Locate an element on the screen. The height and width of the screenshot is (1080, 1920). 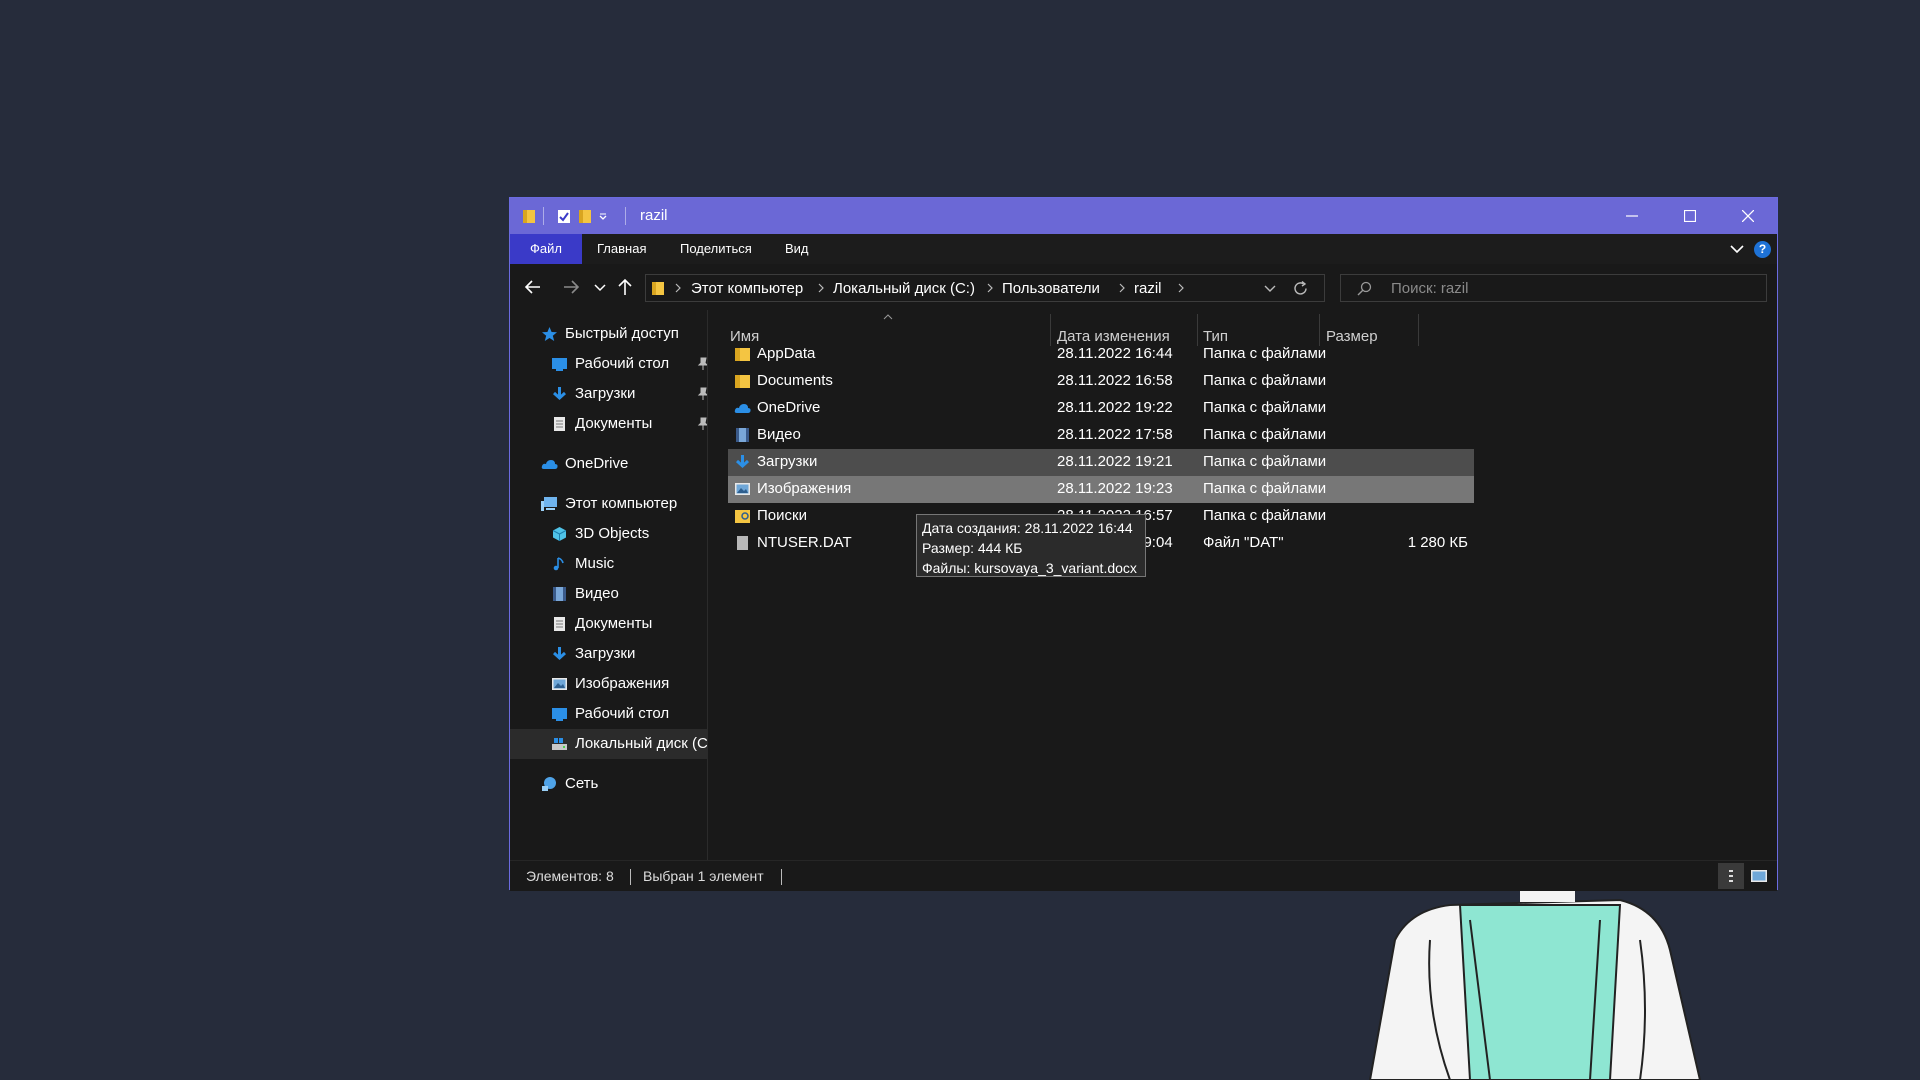
file-name: Поиски is located at coordinates (782, 515).